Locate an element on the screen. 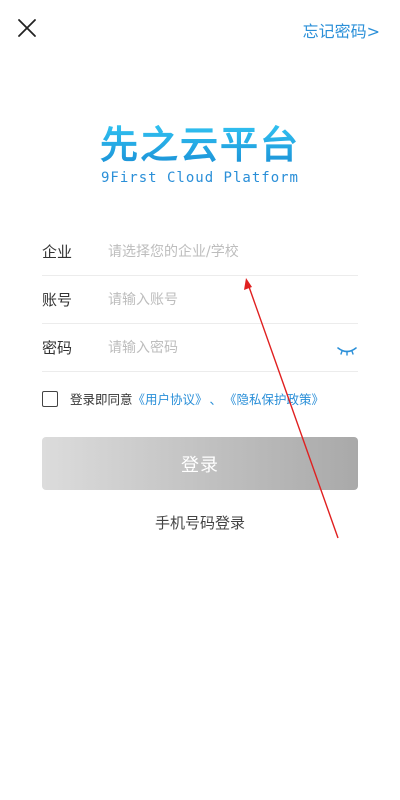  password-input is located at coordinates (218, 347).